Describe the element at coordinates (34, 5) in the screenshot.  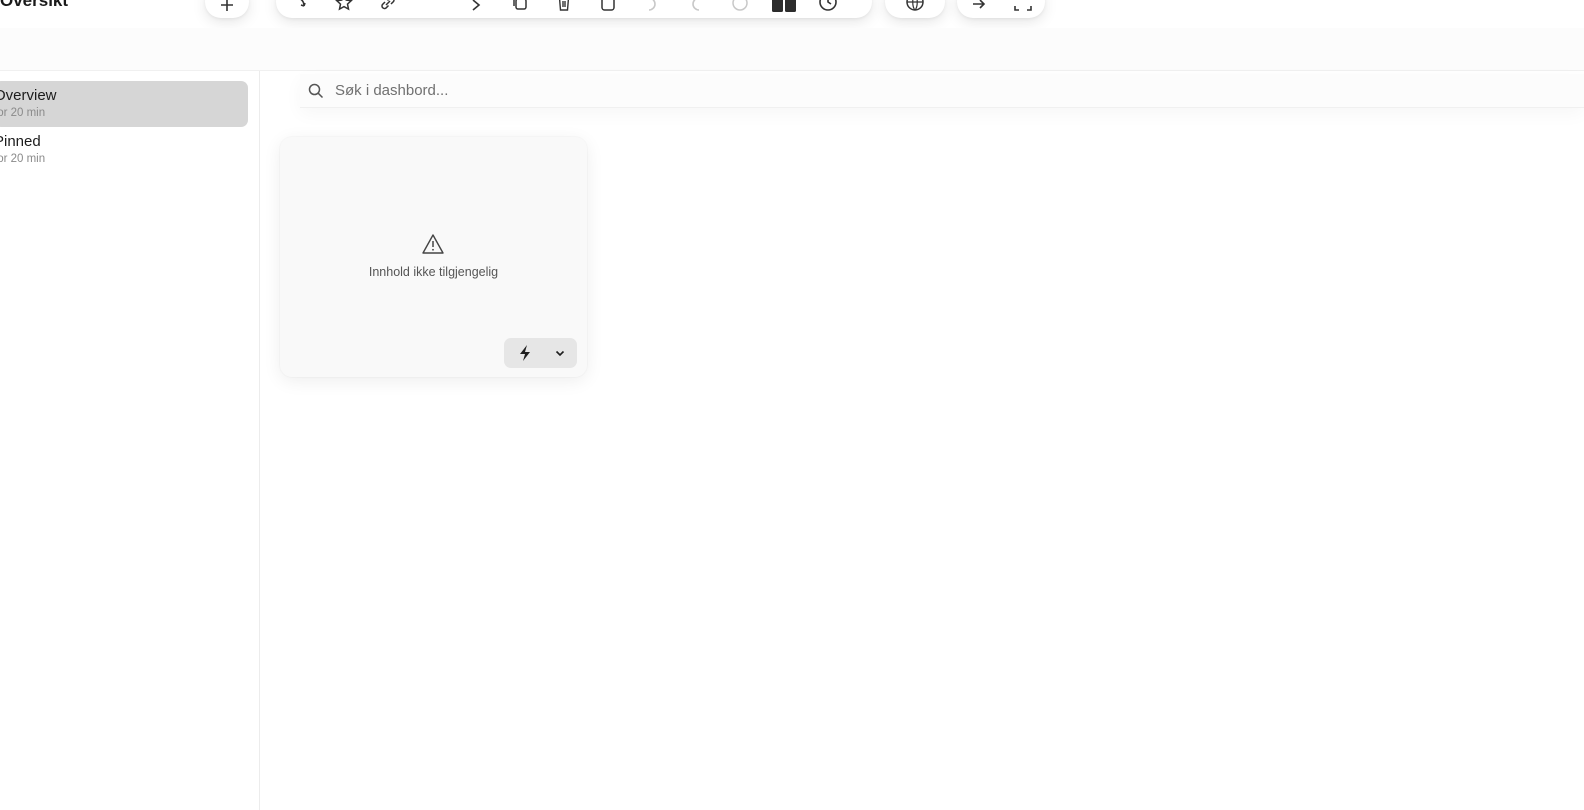
I see `app-title: Oversikt` at that location.